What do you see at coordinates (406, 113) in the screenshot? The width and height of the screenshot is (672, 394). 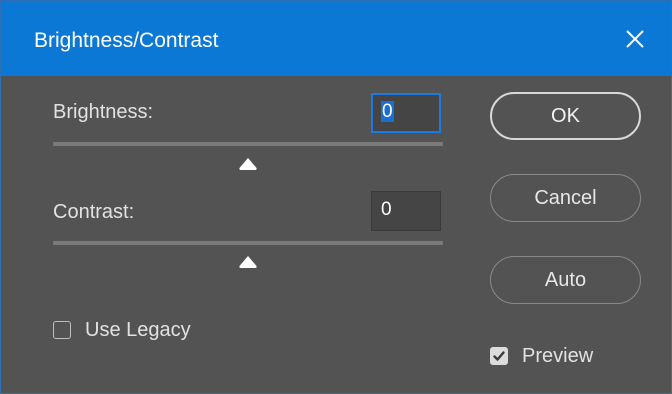 I see `brightness-input: 0` at bounding box center [406, 113].